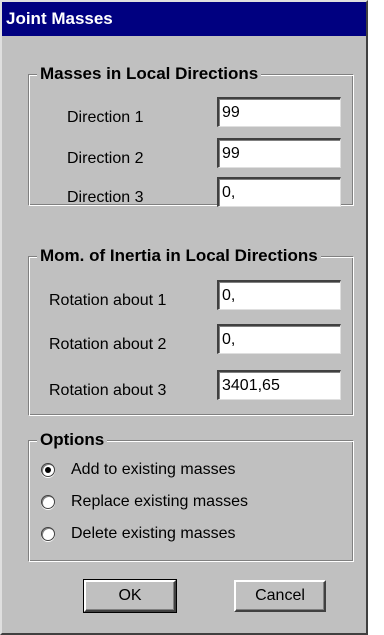  What do you see at coordinates (108, 300) in the screenshot?
I see `rotation-1-label: Rotation about 1` at bounding box center [108, 300].